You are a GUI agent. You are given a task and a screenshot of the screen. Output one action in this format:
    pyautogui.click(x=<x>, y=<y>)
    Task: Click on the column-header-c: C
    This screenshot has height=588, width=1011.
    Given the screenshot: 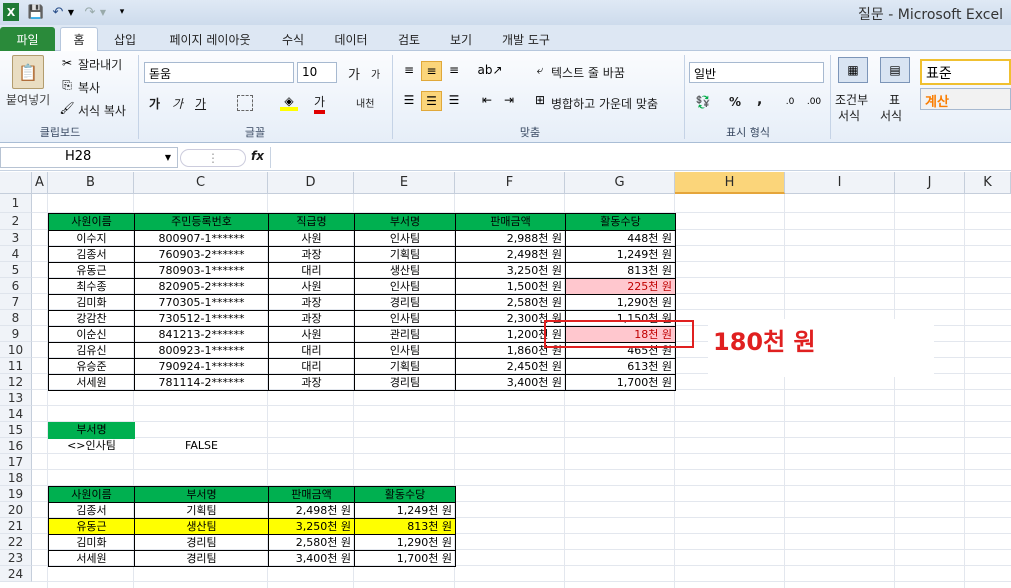 What is the action you would take?
    pyautogui.click(x=201, y=183)
    